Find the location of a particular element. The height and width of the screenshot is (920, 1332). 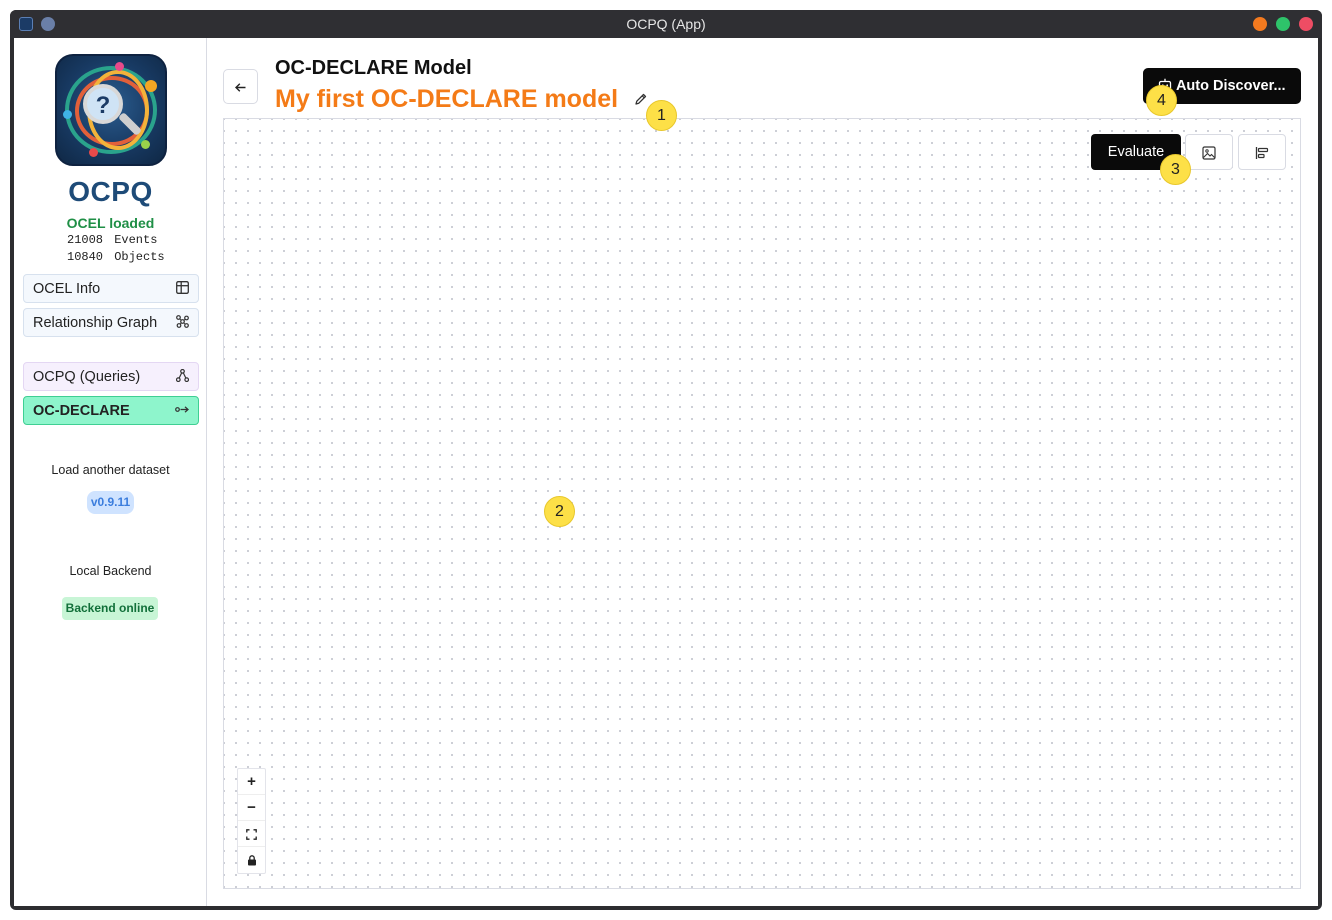

arrow-left-icon is located at coordinates (240, 86).